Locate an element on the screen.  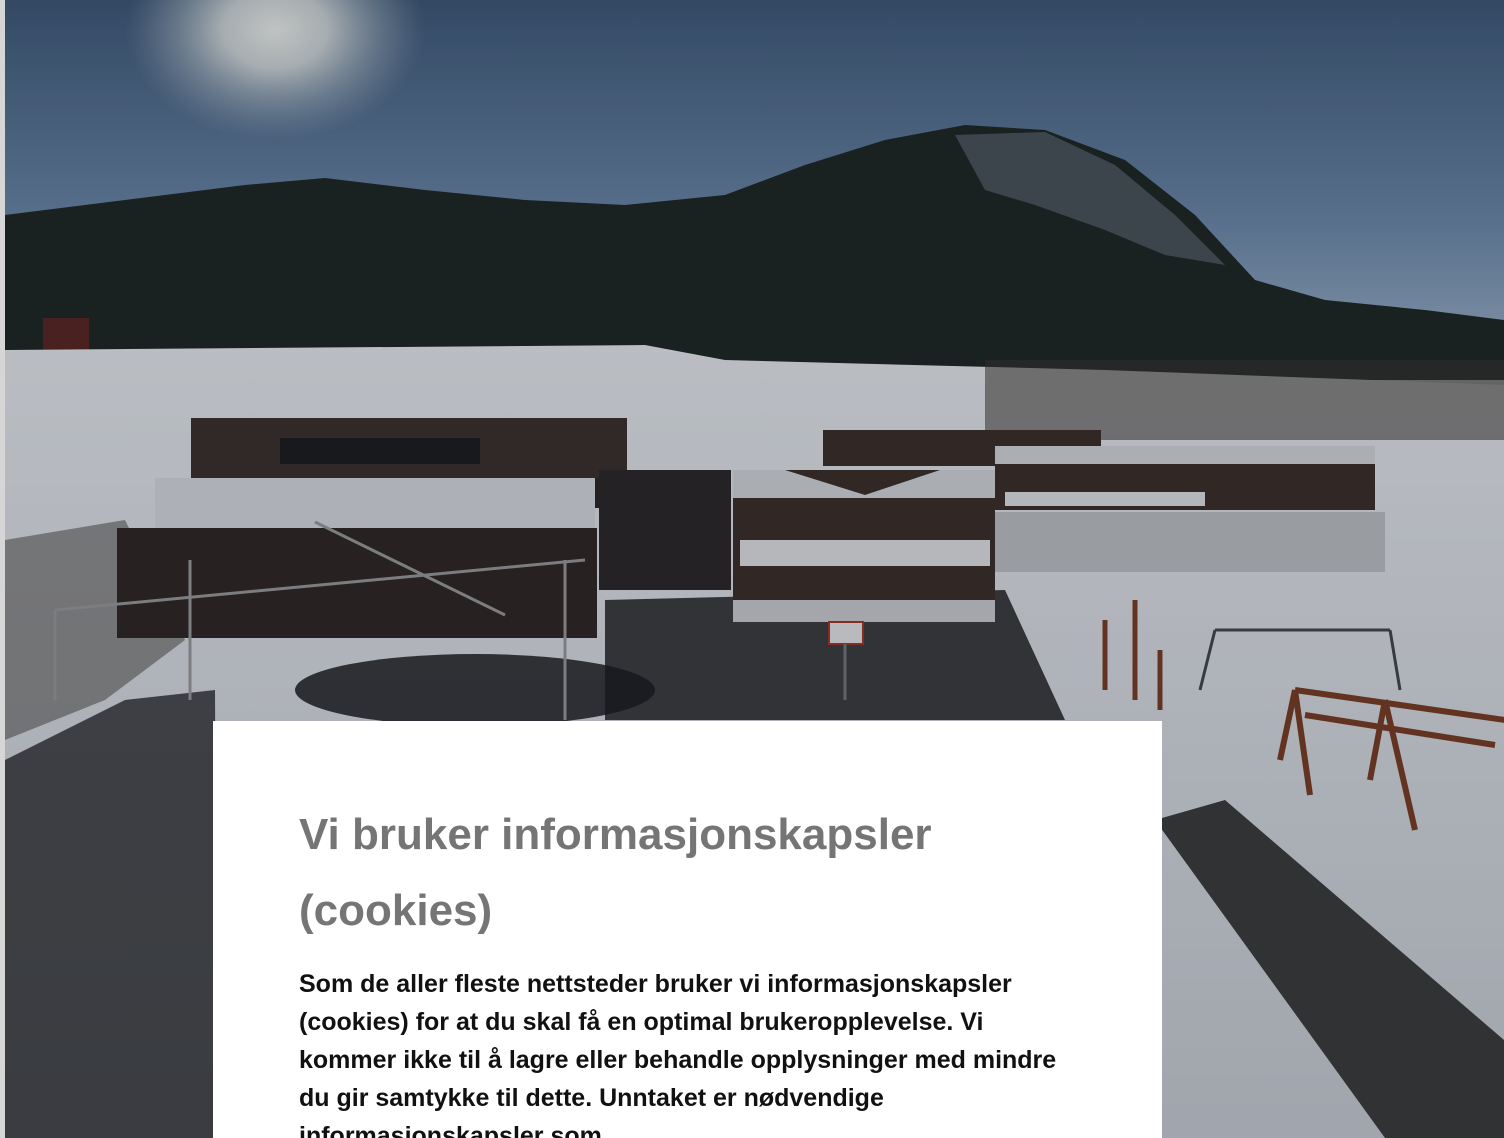
cookie-dialog-title: Vi bruker informasjonskapsler (cookies) is located at coordinates (615, 872).